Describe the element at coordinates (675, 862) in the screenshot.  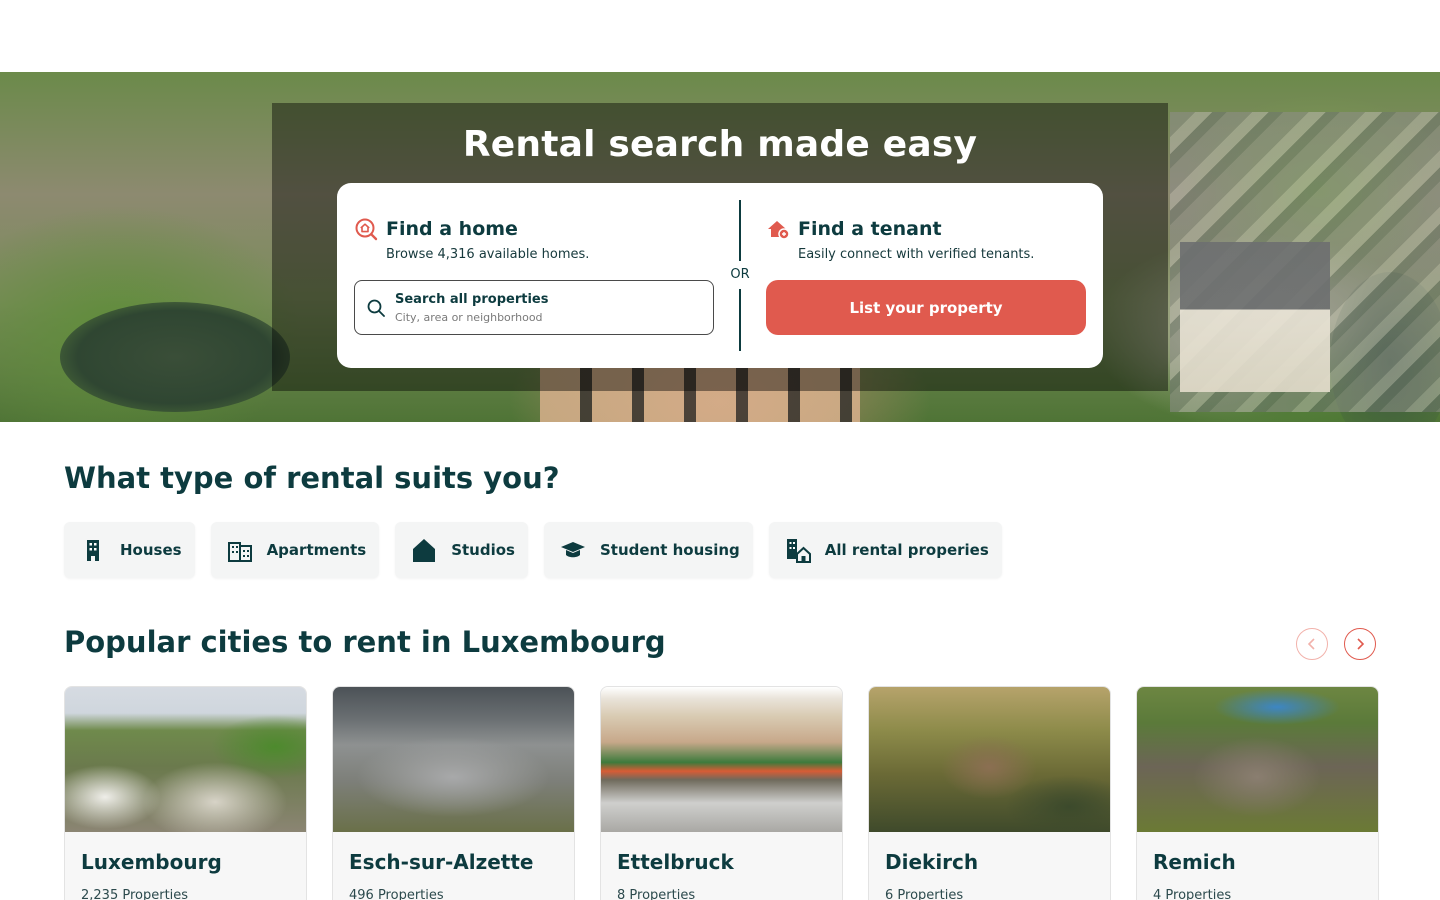
I see `city-name: Ettelbruck` at that location.